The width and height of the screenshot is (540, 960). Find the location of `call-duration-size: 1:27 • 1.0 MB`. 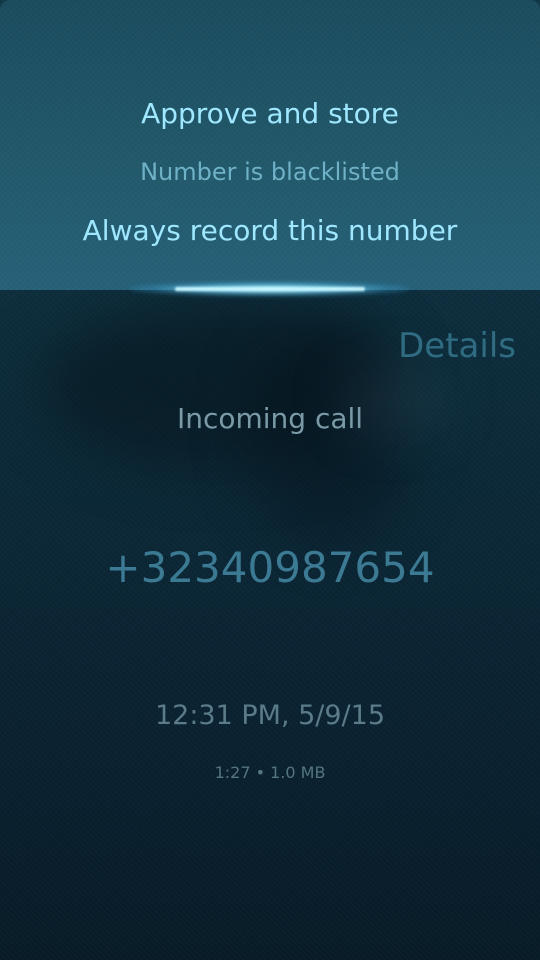

call-duration-size: 1:27 • 1.0 MB is located at coordinates (270, 772).